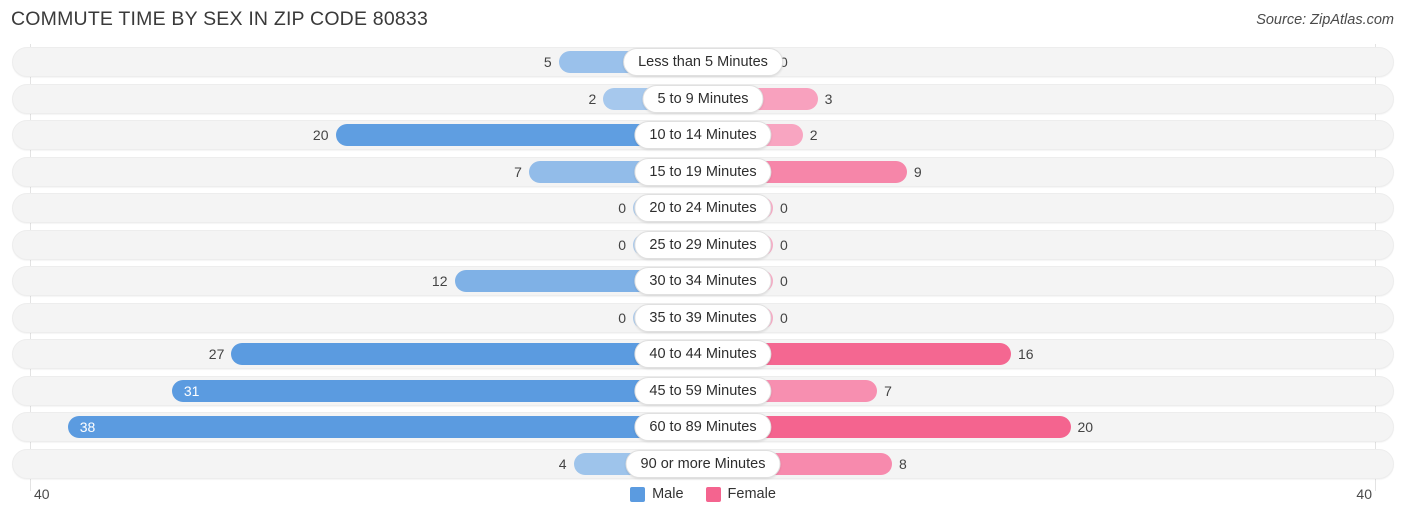  What do you see at coordinates (220, 19) in the screenshot?
I see `page-title: COMMUTE TIME BY SEX IN ZIP CODE 80833` at bounding box center [220, 19].